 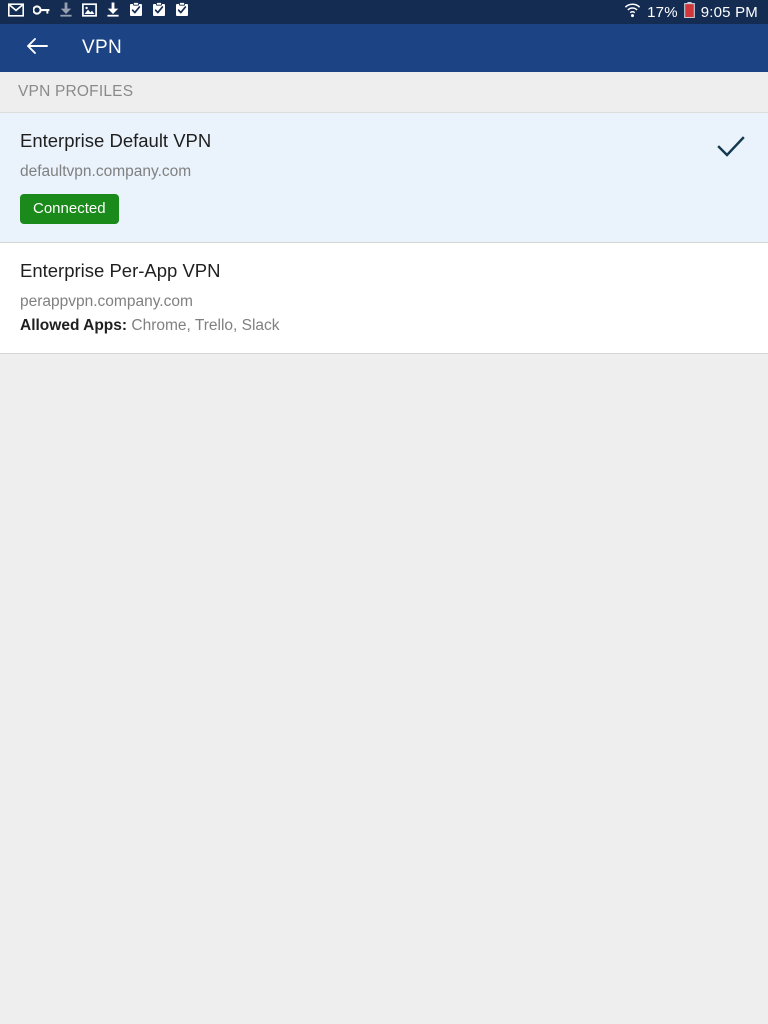 I want to click on status-bar-clock: 9:05 PM, so click(x=729, y=12).